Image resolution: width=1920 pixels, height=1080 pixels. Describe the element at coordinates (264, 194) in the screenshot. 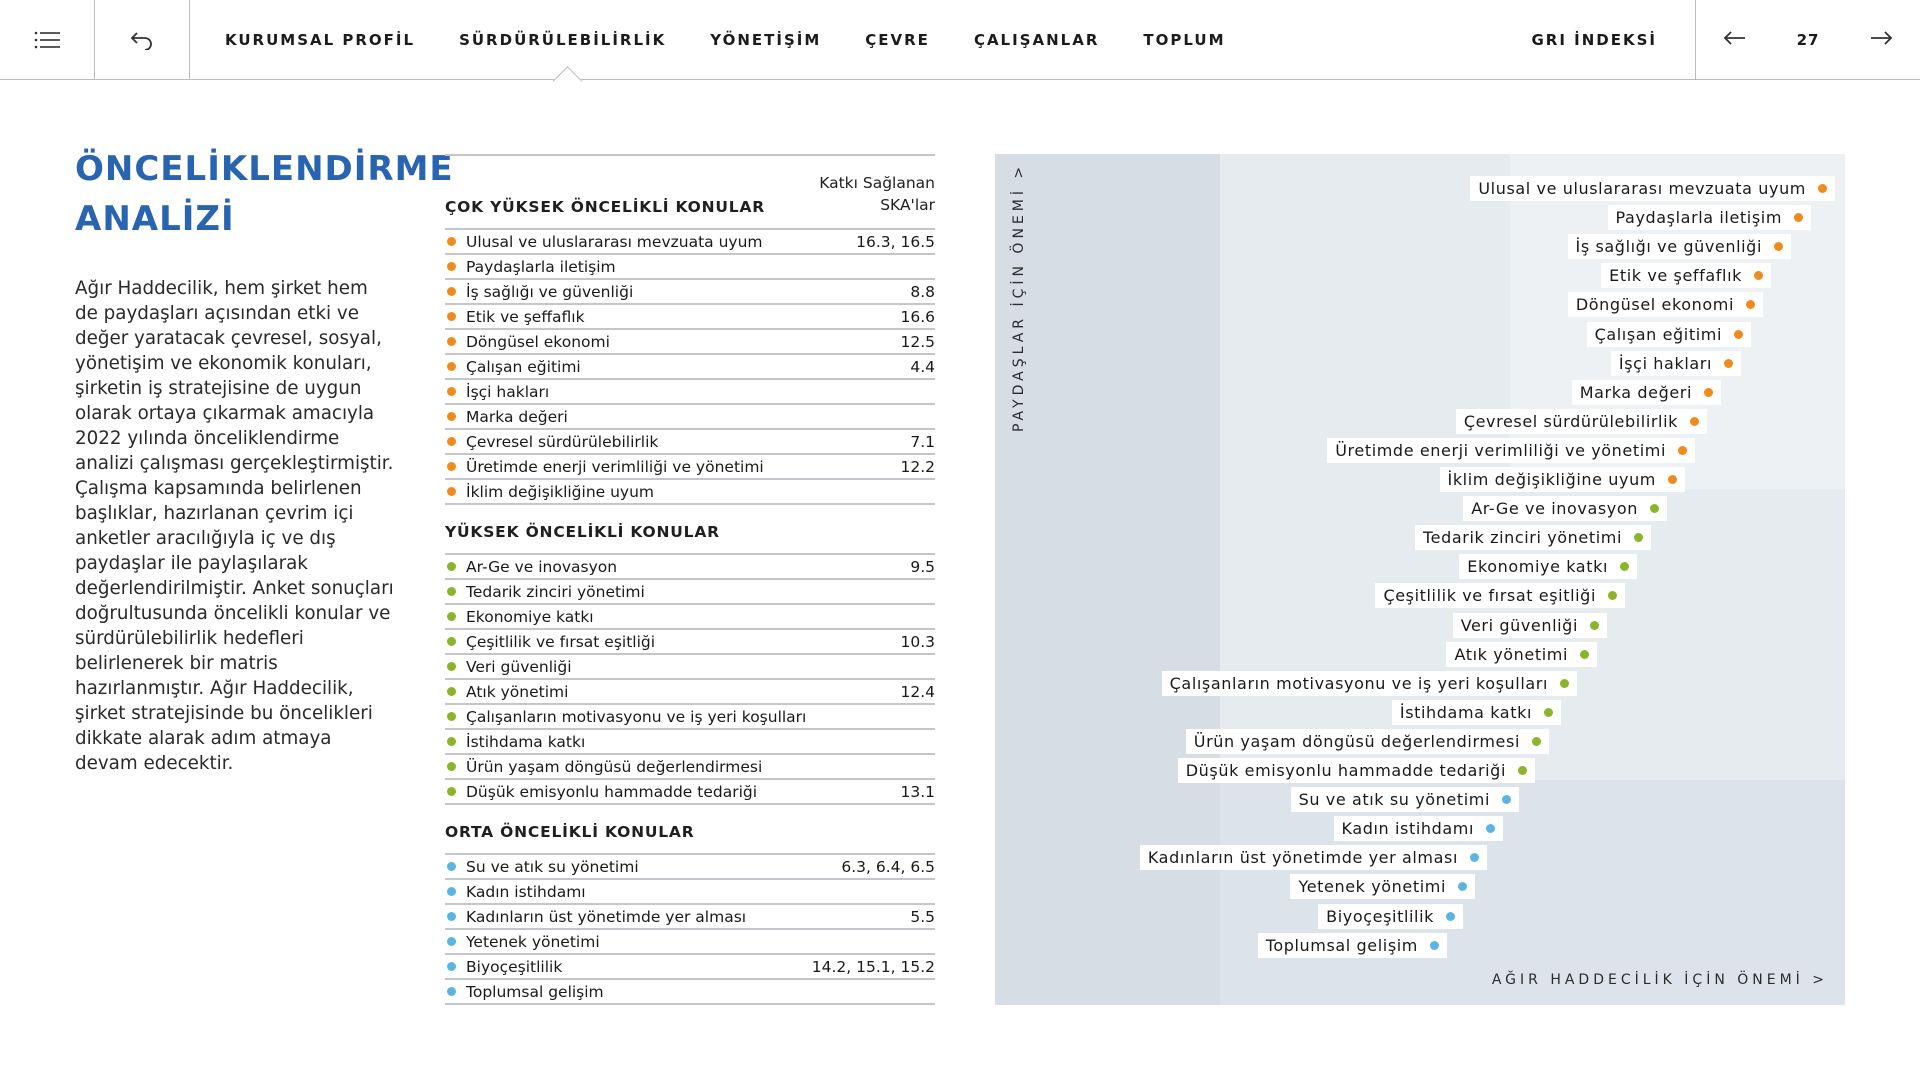

I see `page-title: ÖNCELİKLENDİRME ANALİZİ` at that location.